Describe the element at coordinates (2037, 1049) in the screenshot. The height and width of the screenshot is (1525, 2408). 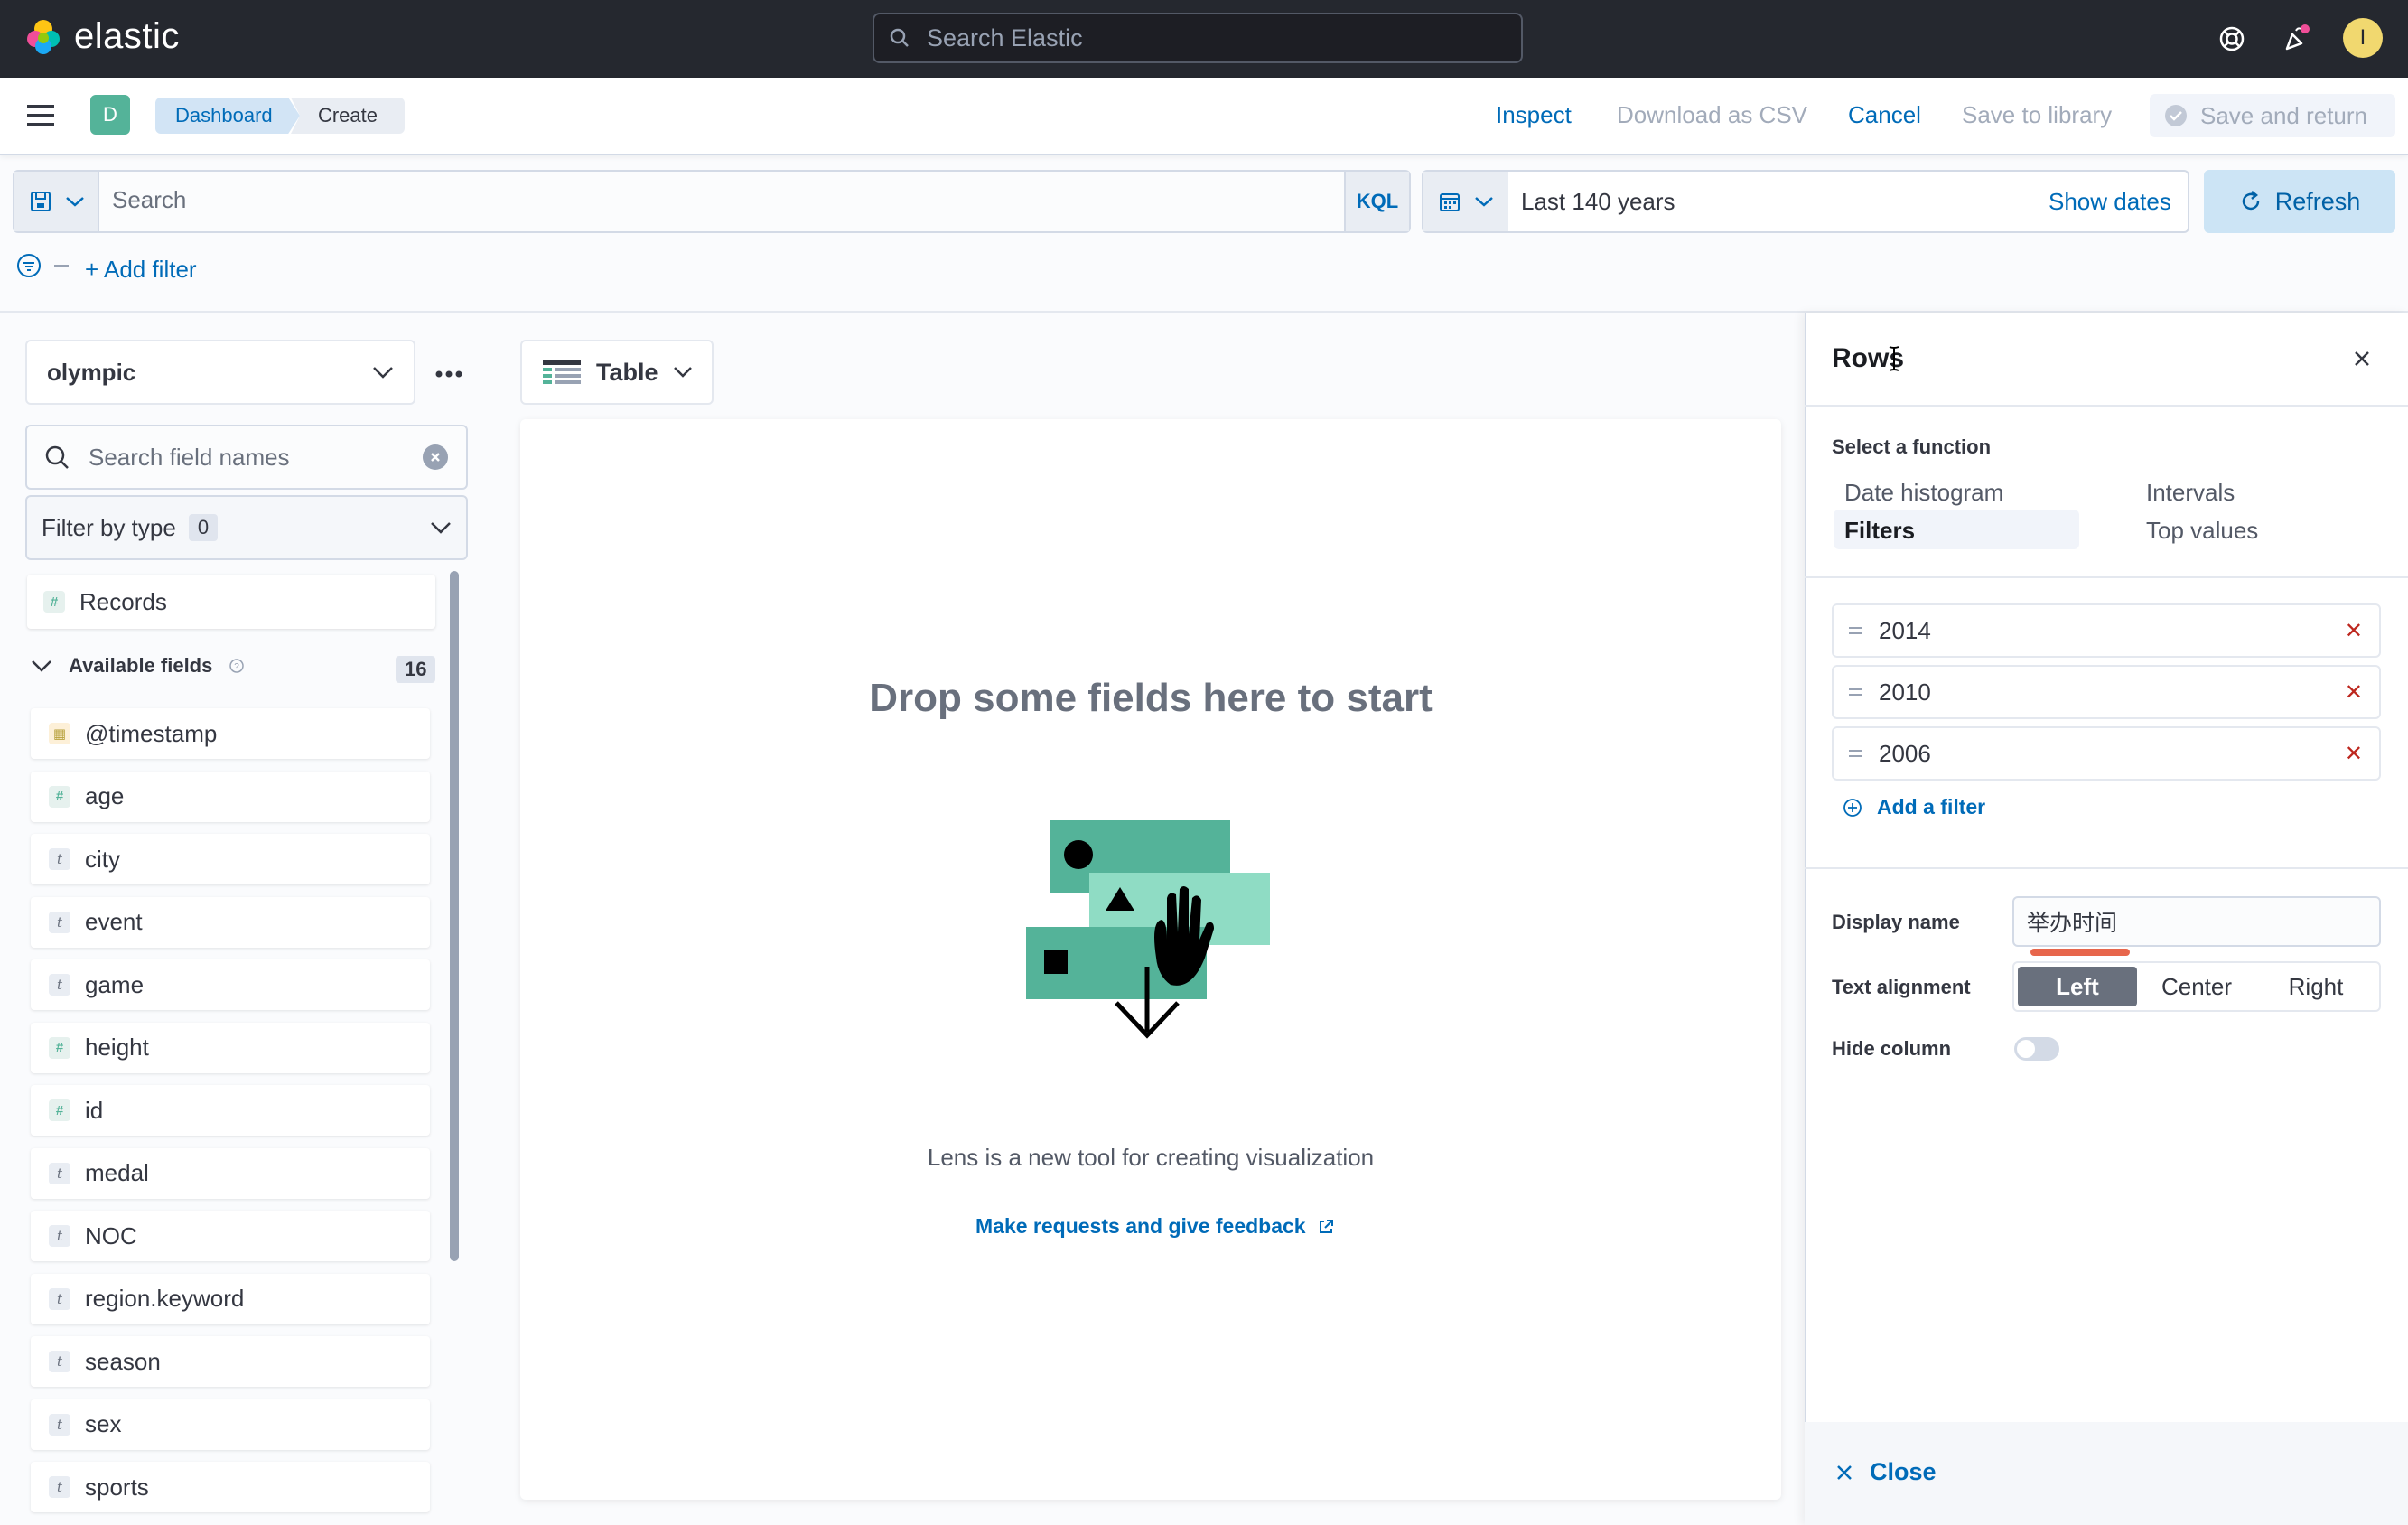
I see `hide-column-toggle` at that location.